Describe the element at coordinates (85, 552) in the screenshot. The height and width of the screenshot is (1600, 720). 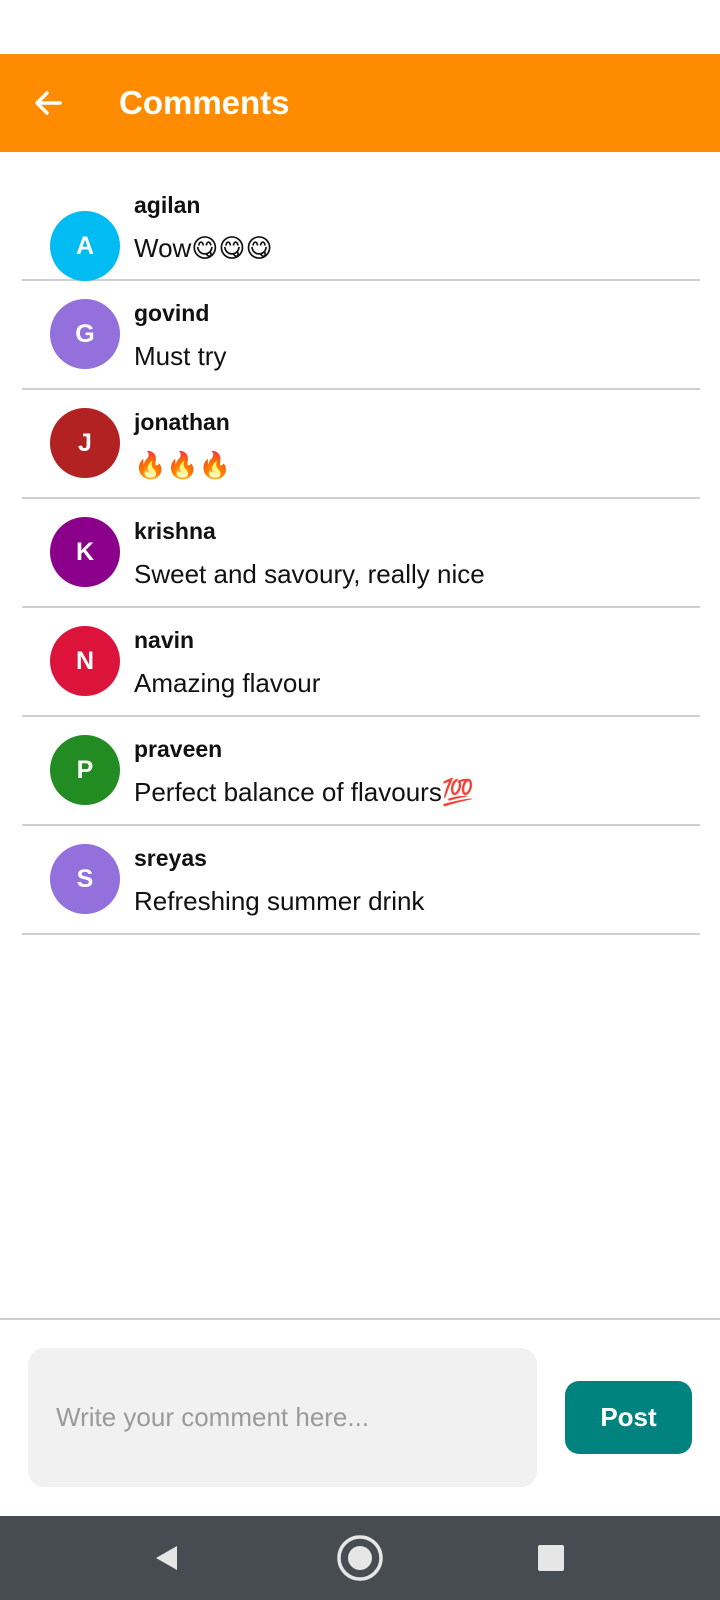
I see `avatar: K` at that location.